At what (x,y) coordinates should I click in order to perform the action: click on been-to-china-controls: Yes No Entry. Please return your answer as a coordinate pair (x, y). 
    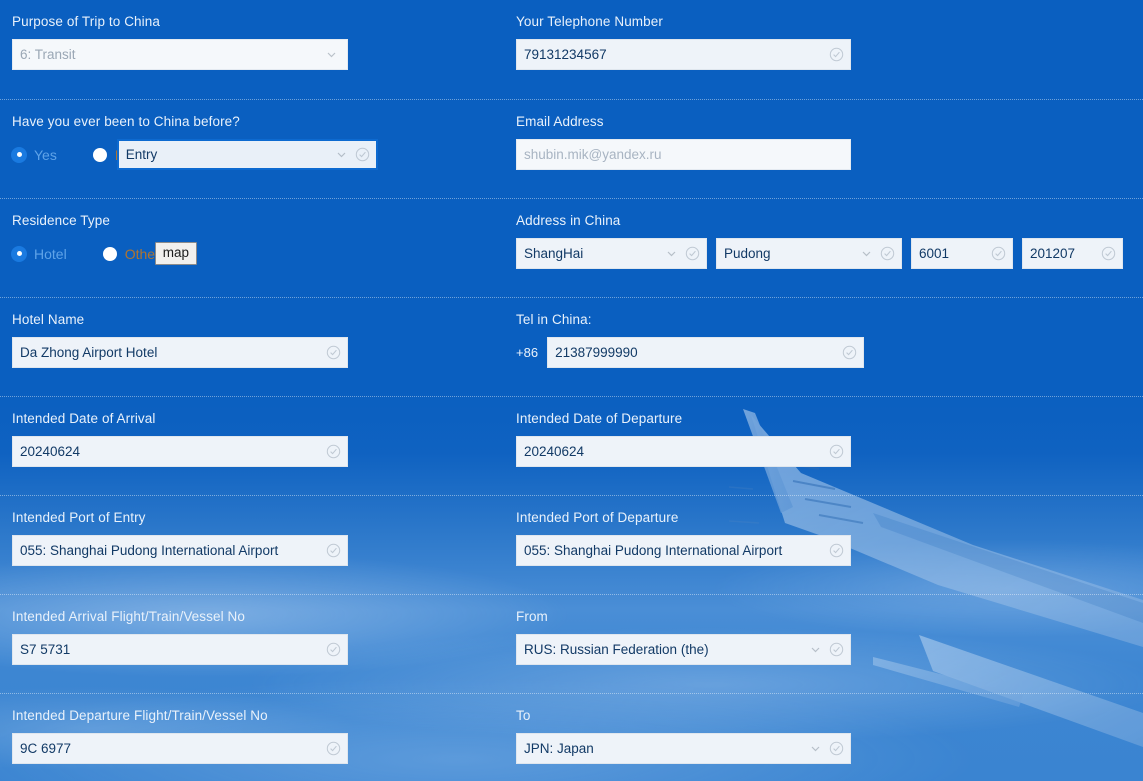
    Looking at the image, I should click on (264, 154).